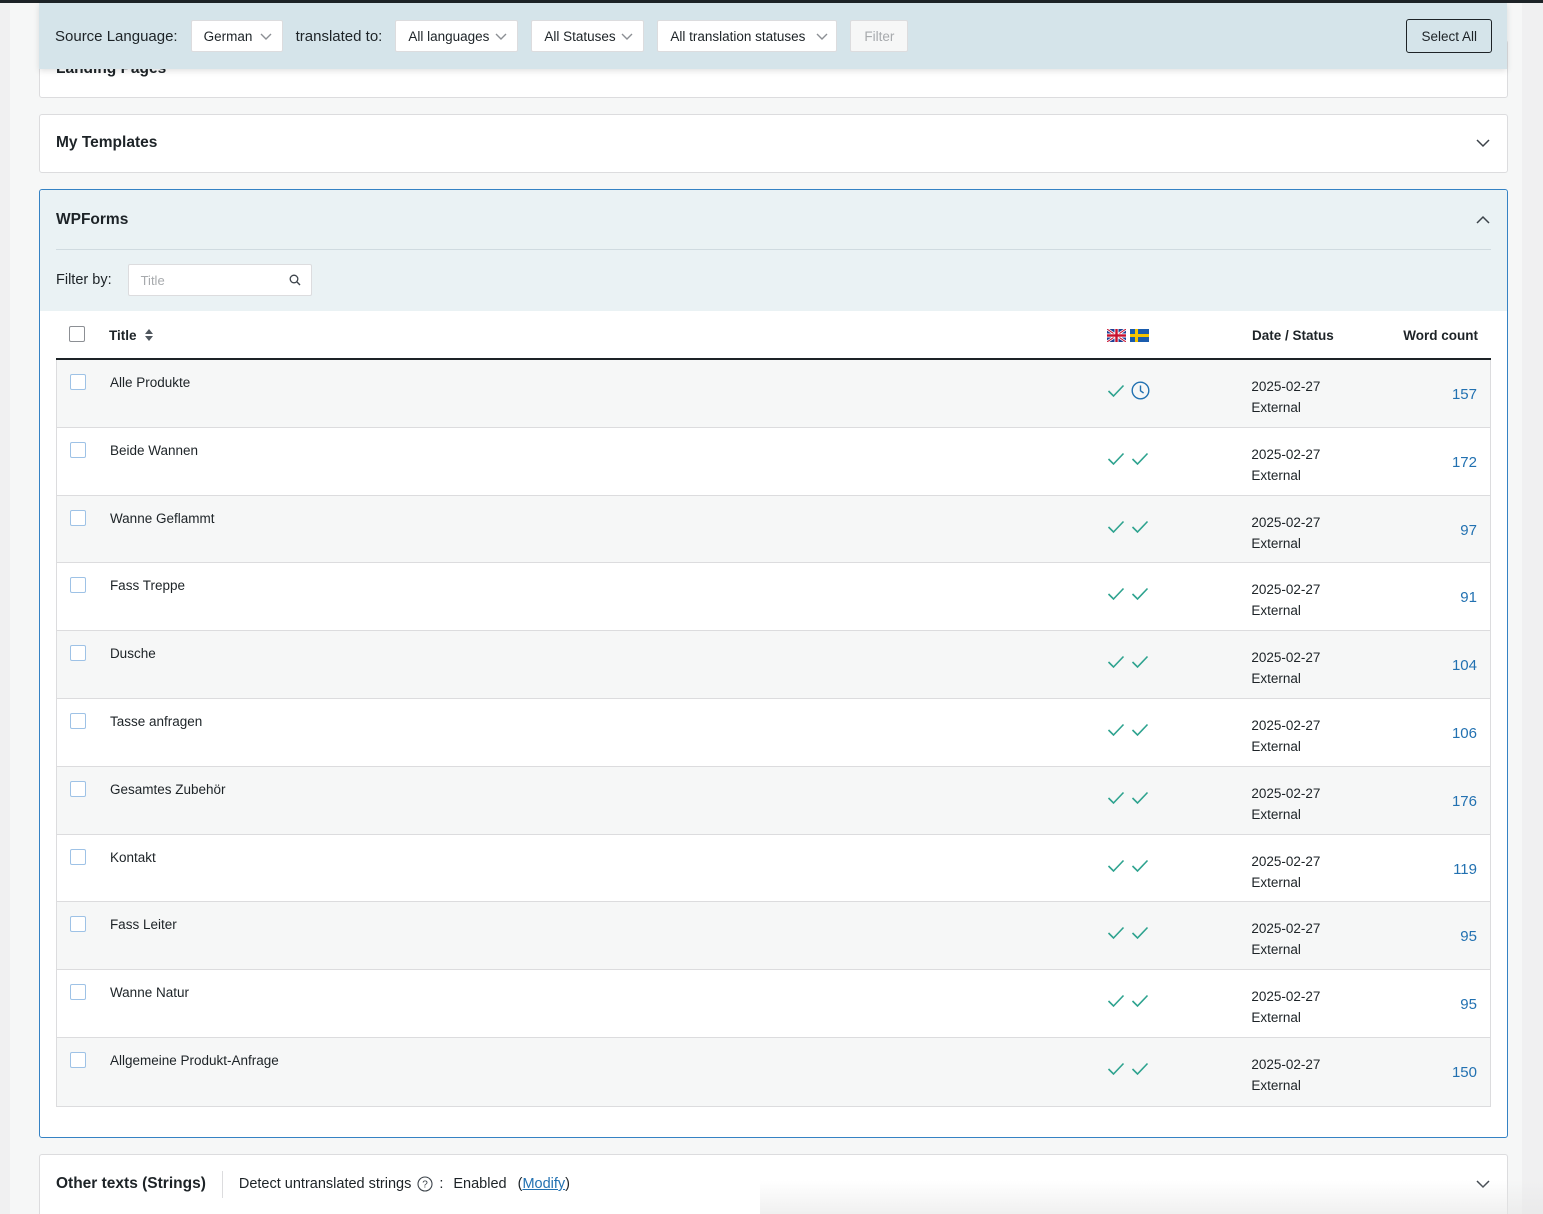 The height and width of the screenshot is (1214, 1543). What do you see at coordinates (1116, 335) in the screenshot?
I see `uk-flag-icon` at bounding box center [1116, 335].